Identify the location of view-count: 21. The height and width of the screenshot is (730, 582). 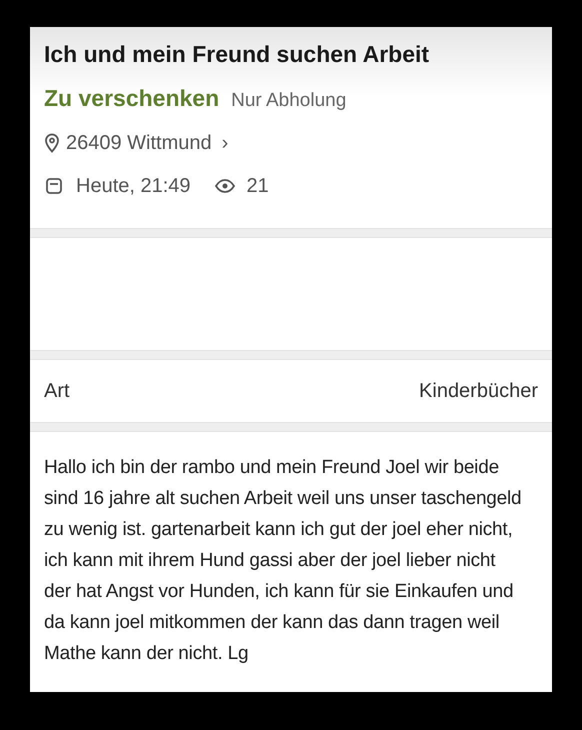
(257, 186).